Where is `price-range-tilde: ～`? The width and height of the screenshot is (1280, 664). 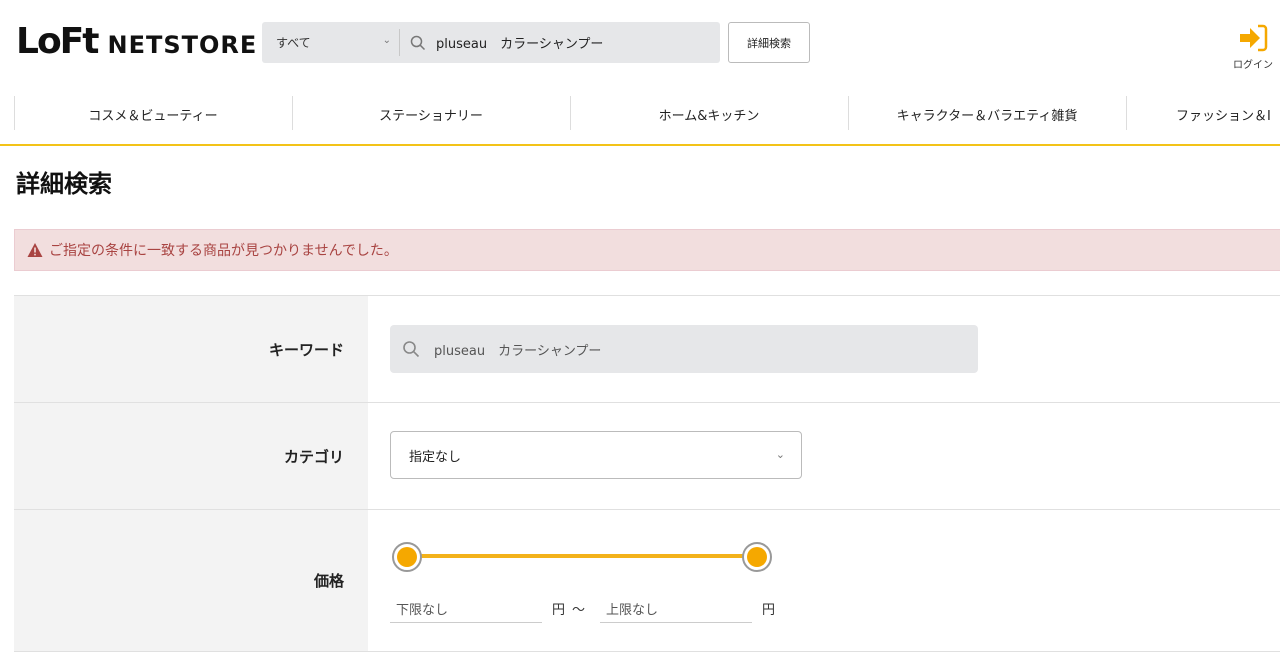
price-range-tilde: ～ is located at coordinates (579, 610).